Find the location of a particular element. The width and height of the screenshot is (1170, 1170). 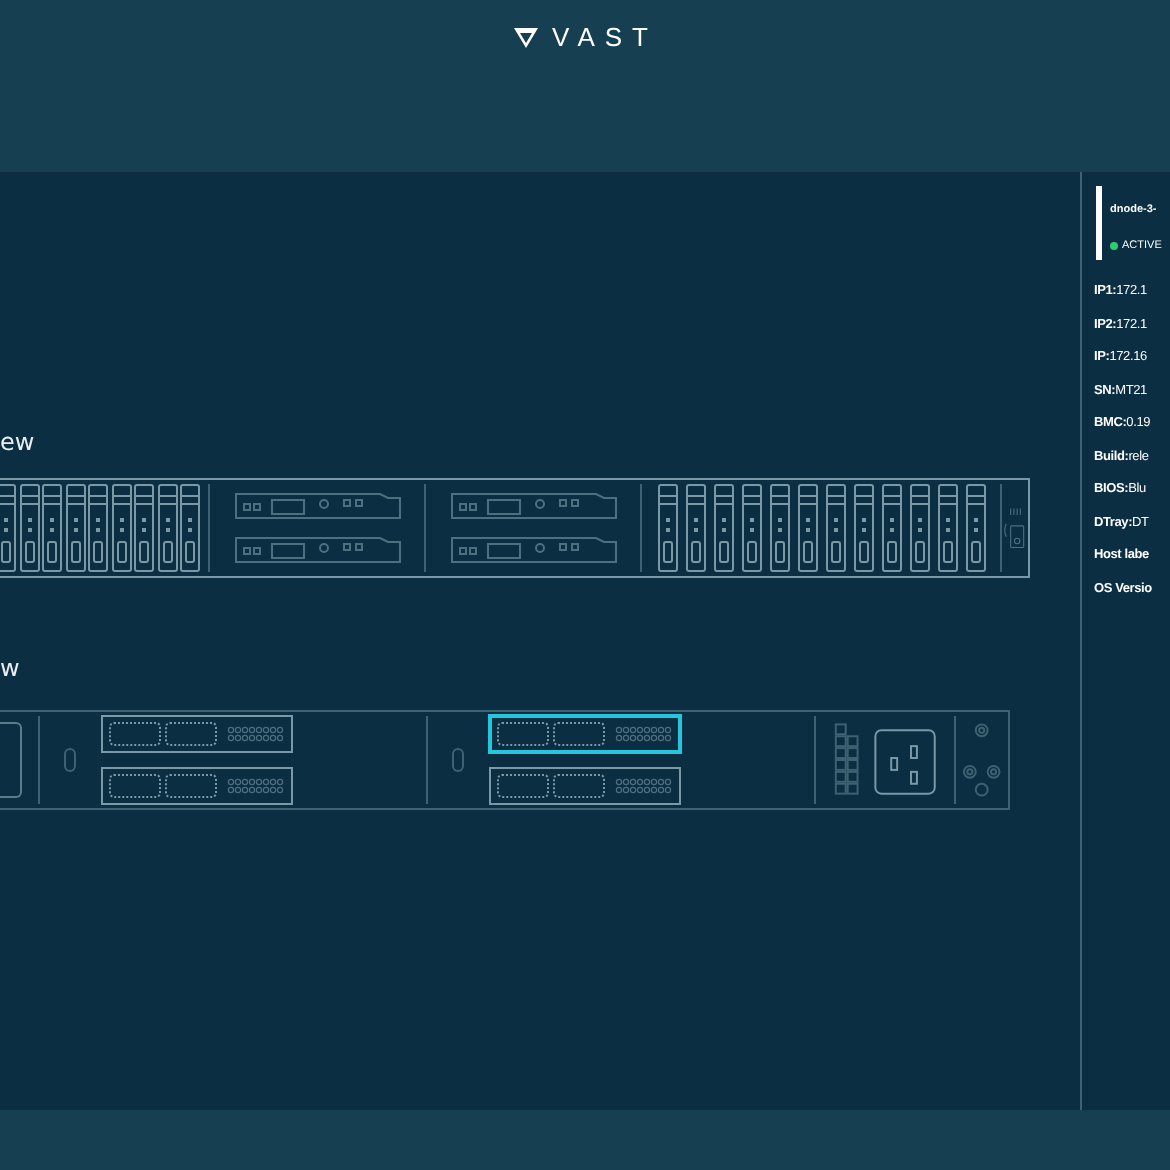

logo-icon is located at coordinates (526, 38).